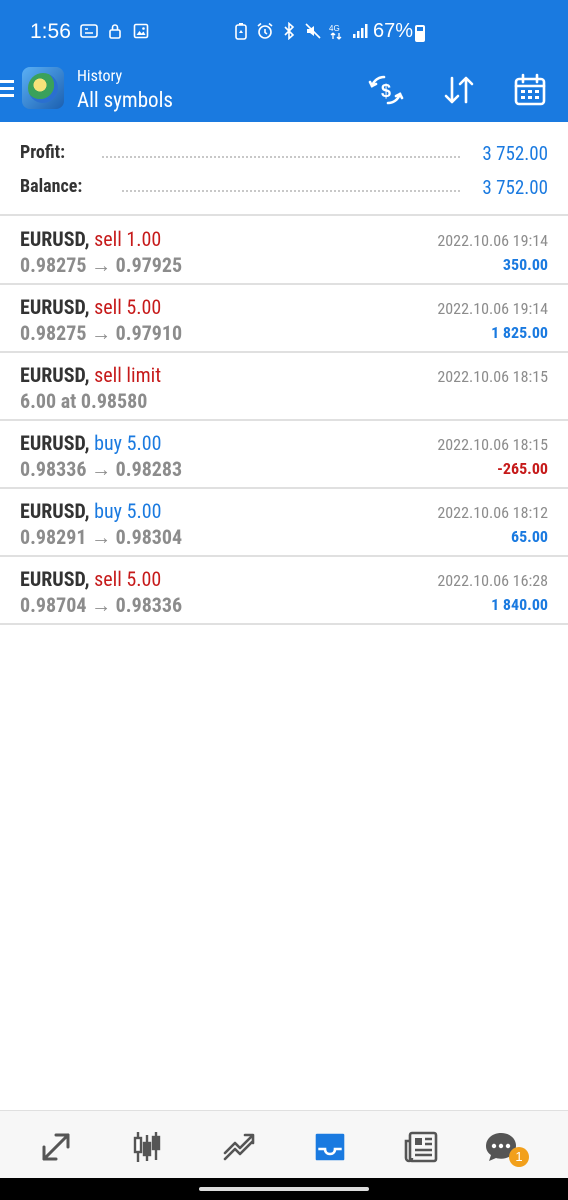 The width and height of the screenshot is (568, 1200). Describe the element at coordinates (51, 186) in the screenshot. I see `balance-label: Balance:` at that location.